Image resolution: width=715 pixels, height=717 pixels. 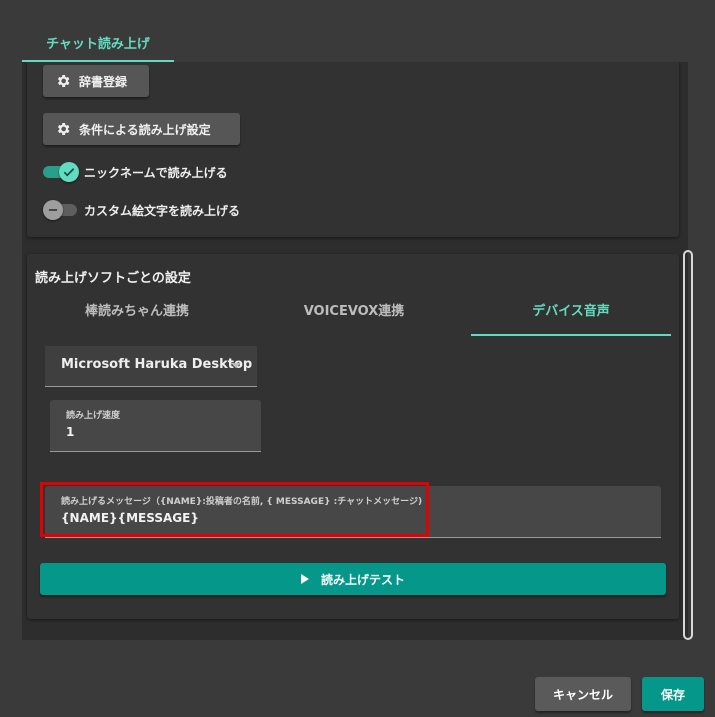 What do you see at coordinates (354, 311) in the screenshot?
I see `tab-voicevox-label: VOICEVOX連携` at bounding box center [354, 311].